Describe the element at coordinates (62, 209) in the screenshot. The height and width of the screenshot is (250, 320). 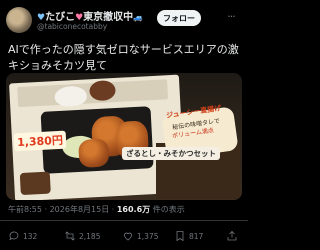
I see `timestamp: 午前8:55 · 2026年8月15日 ·` at that location.